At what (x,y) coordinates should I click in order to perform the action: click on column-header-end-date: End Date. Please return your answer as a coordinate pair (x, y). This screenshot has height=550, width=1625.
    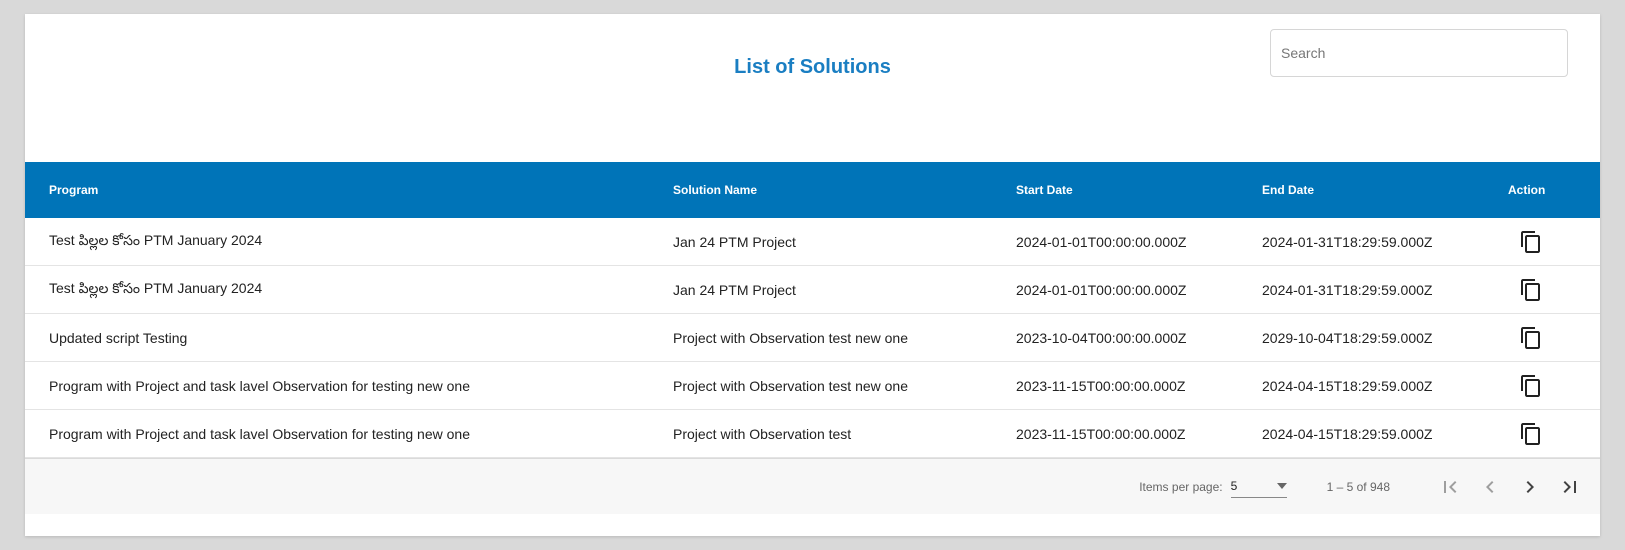
    Looking at the image, I should click on (1288, 190).